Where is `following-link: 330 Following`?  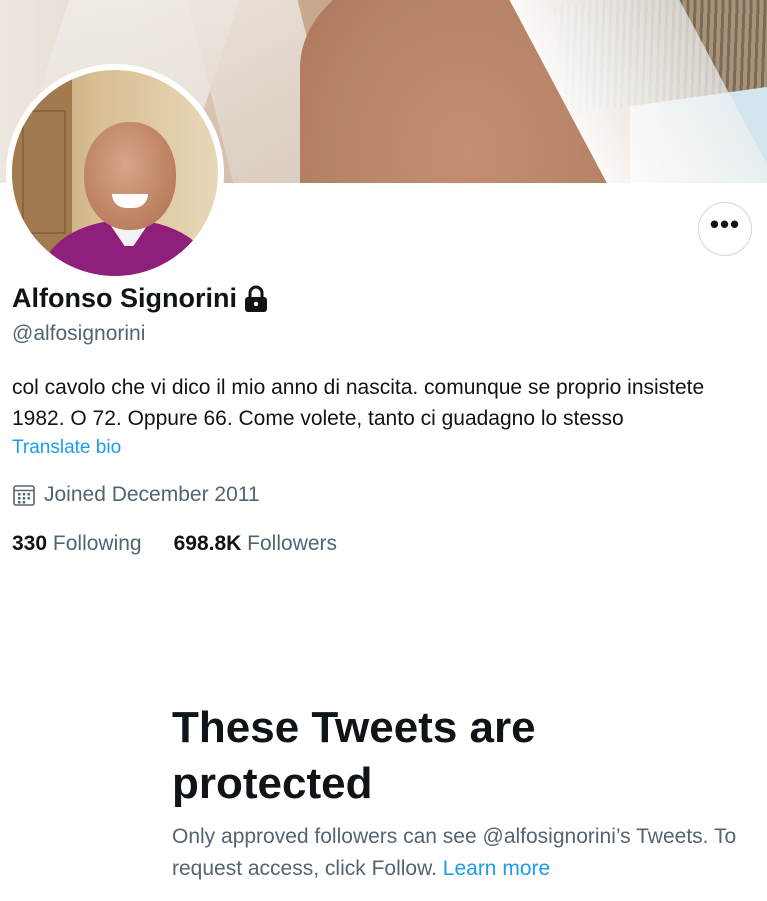
following-link: 330 Following is located at coordinates (77, 544).